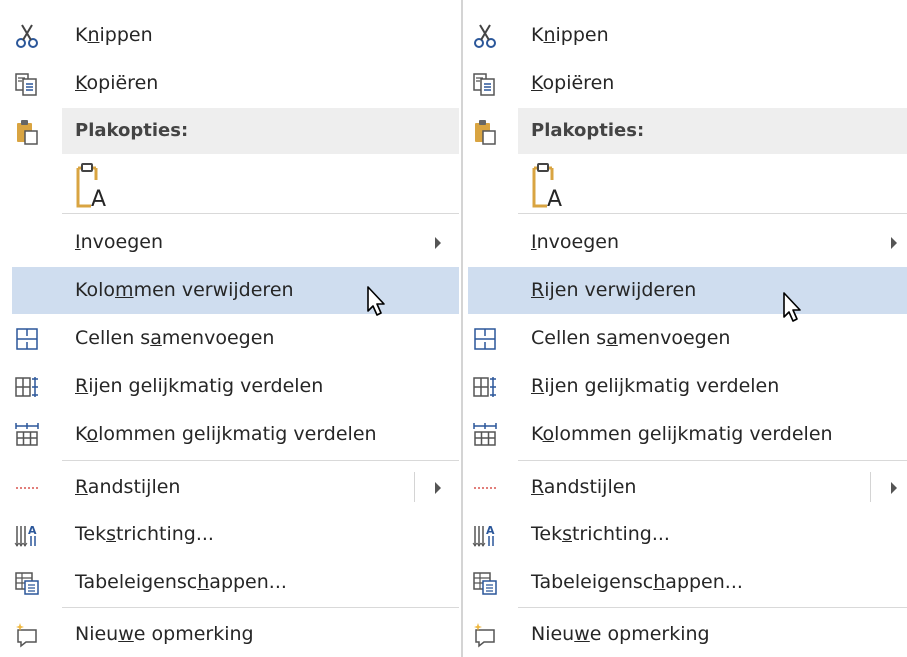 The image size is (907, 657). Describe the element at coordinates (686, 290) in the screenshot. I see `menu-item-delete-rows: Rijen verwijderen` at that location.